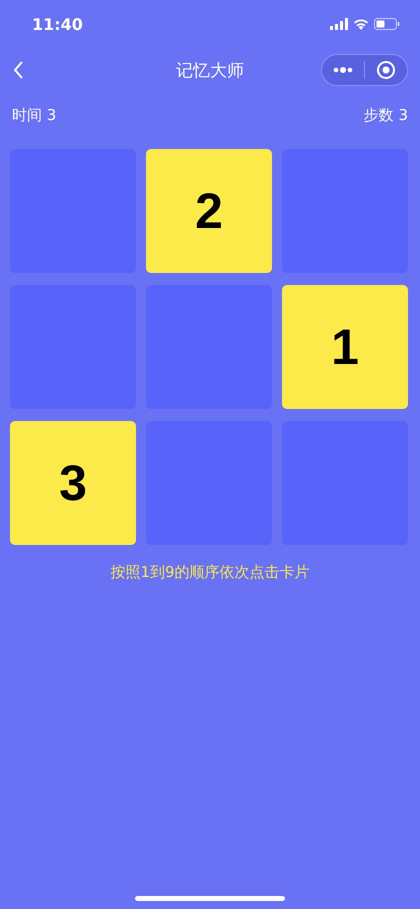  I want to click on battery-icon, so click(387, 24).